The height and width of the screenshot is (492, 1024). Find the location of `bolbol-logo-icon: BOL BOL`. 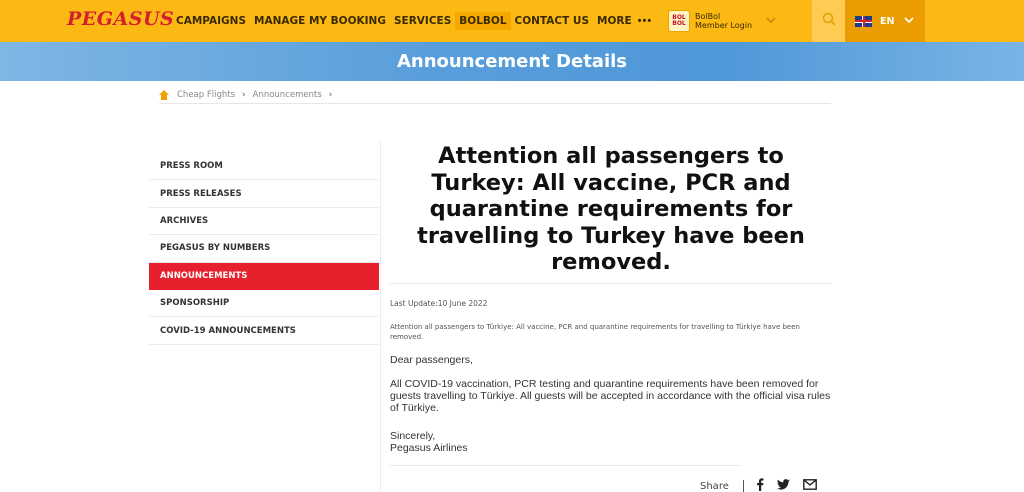

bolbol-logo-icon: BOL BOL is located at coordinates (679, 21).